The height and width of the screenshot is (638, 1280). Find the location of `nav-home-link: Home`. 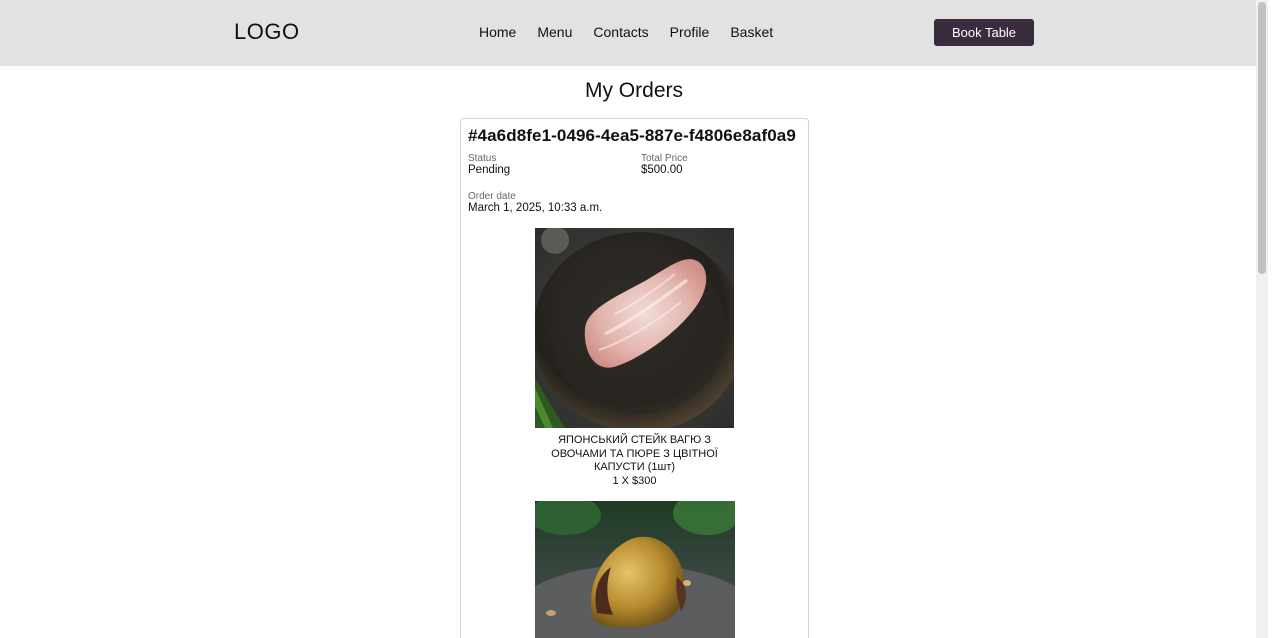

nav-home-link: Home is located at coordinates (497, 32).